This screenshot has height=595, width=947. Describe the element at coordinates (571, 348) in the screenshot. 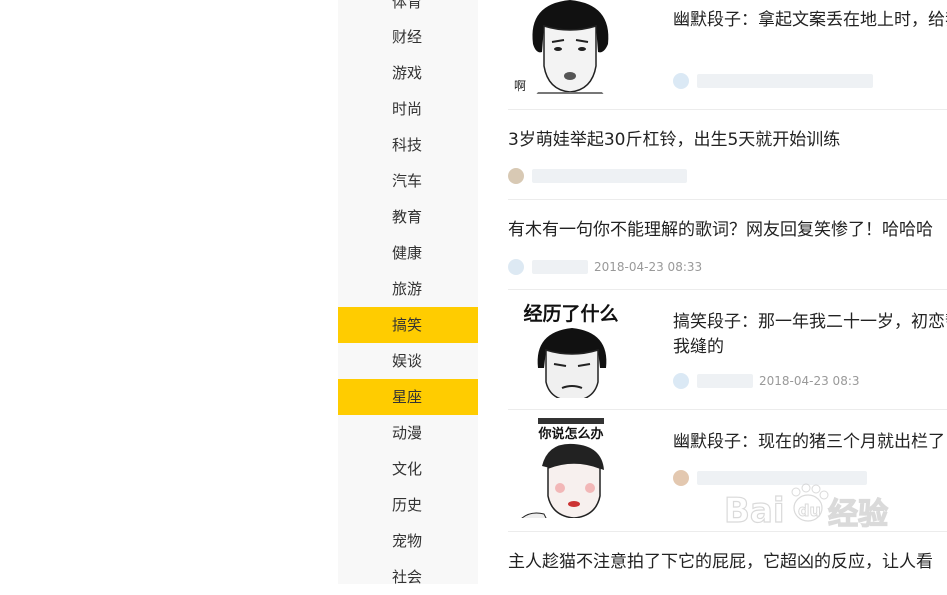

I see `meme-face-icon: 经历了什么` at that location.